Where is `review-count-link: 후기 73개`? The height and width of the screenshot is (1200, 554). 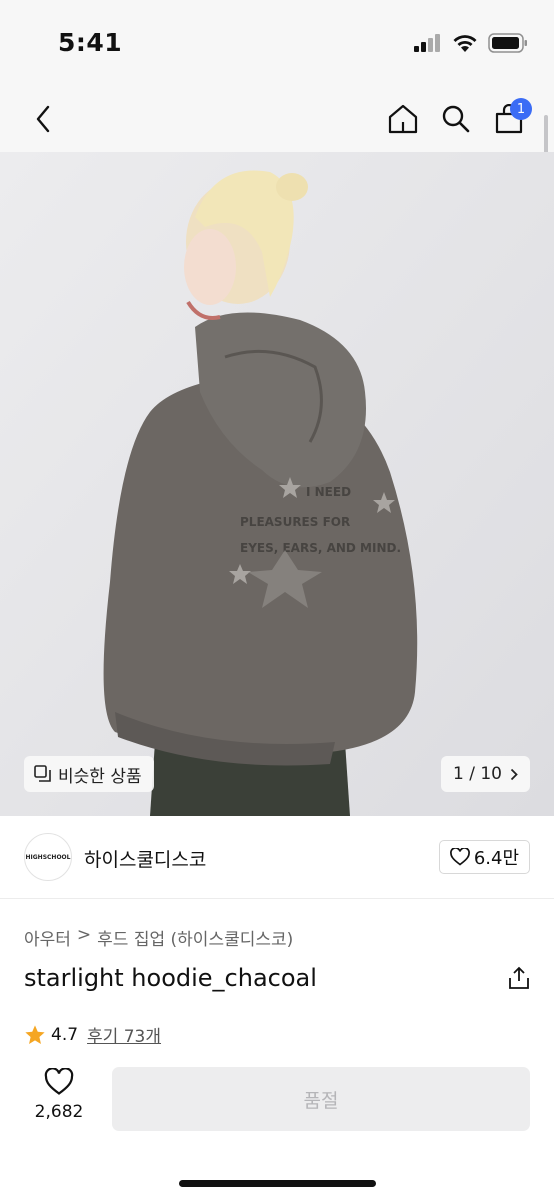 review-count-link: 후기 73개 is located at coordinates (124, 1034).